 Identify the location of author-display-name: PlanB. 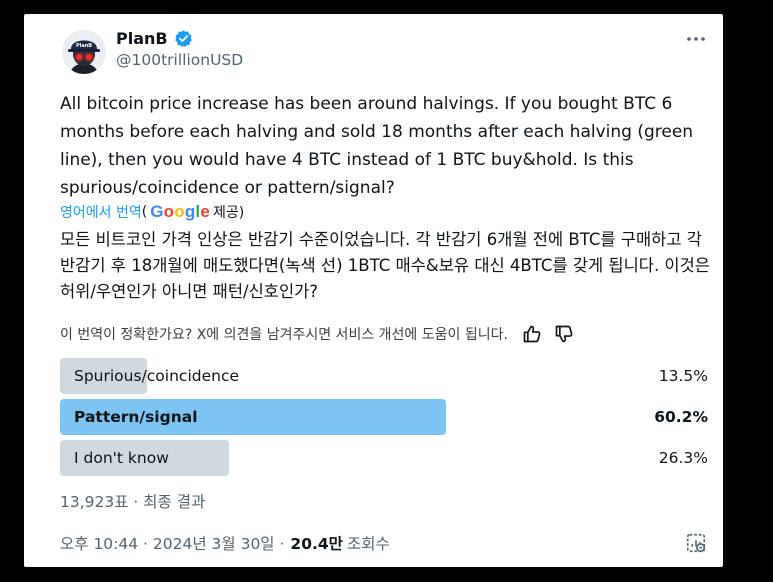
(142, 38).